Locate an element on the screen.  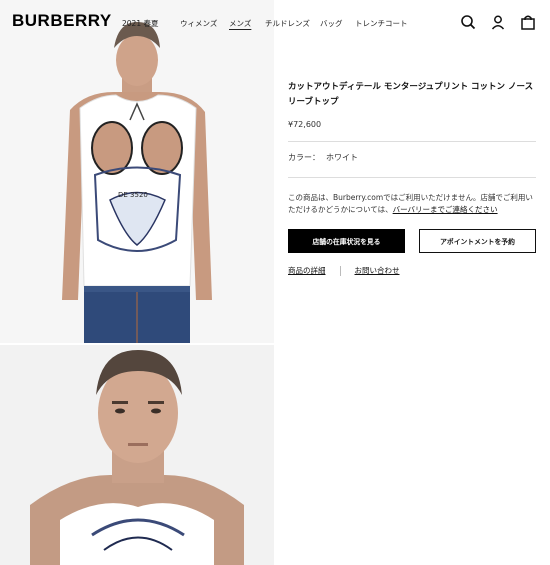
bag-icon is located at coordinates (528, 22).